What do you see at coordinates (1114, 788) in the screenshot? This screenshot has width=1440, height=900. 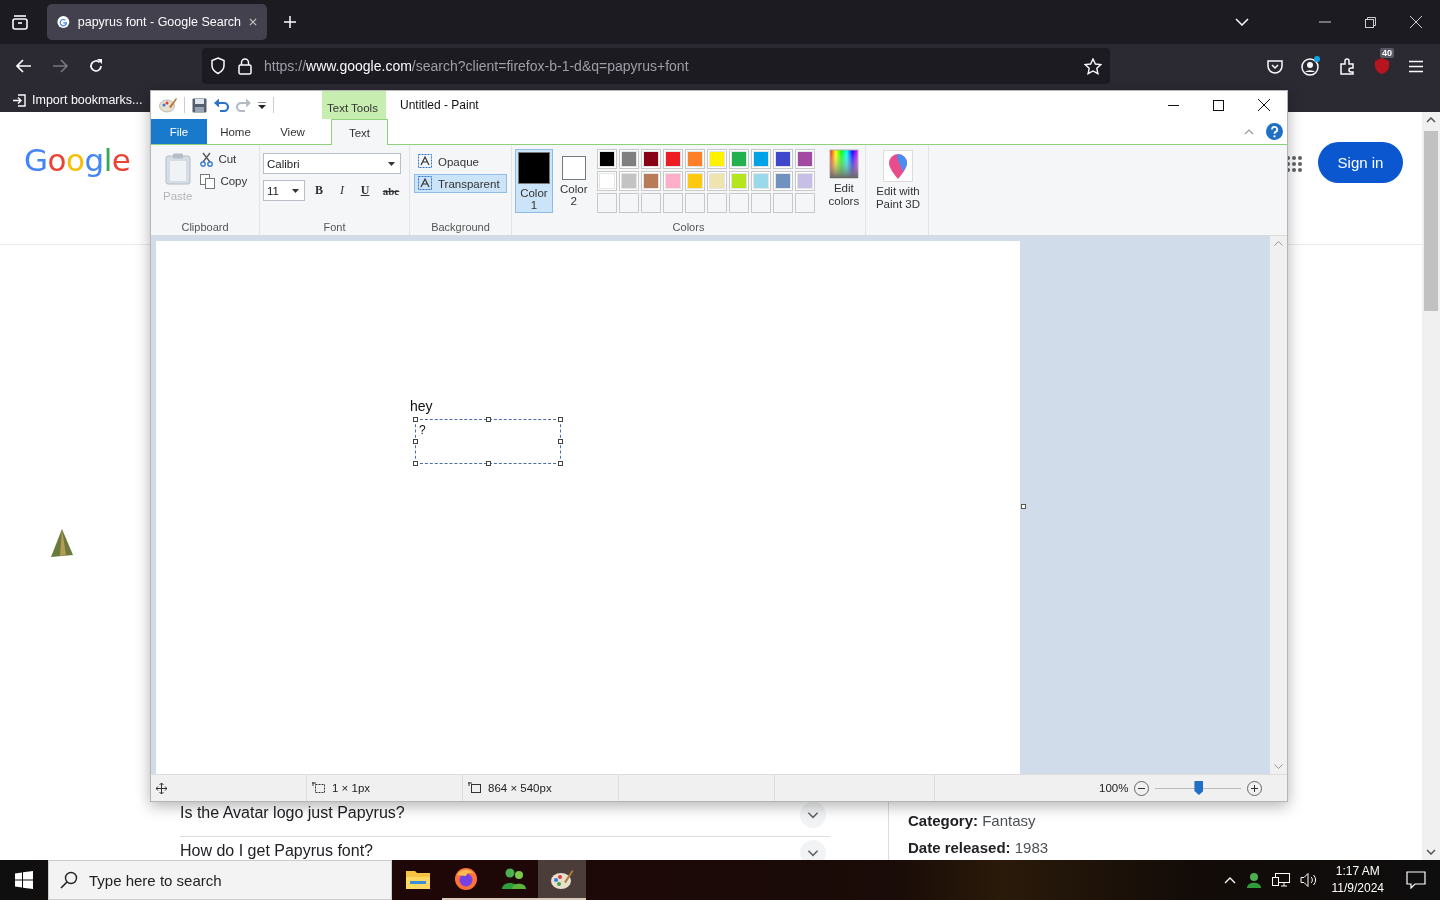 I see `zoom-level: 100%` at bounding box center [1114, 788].